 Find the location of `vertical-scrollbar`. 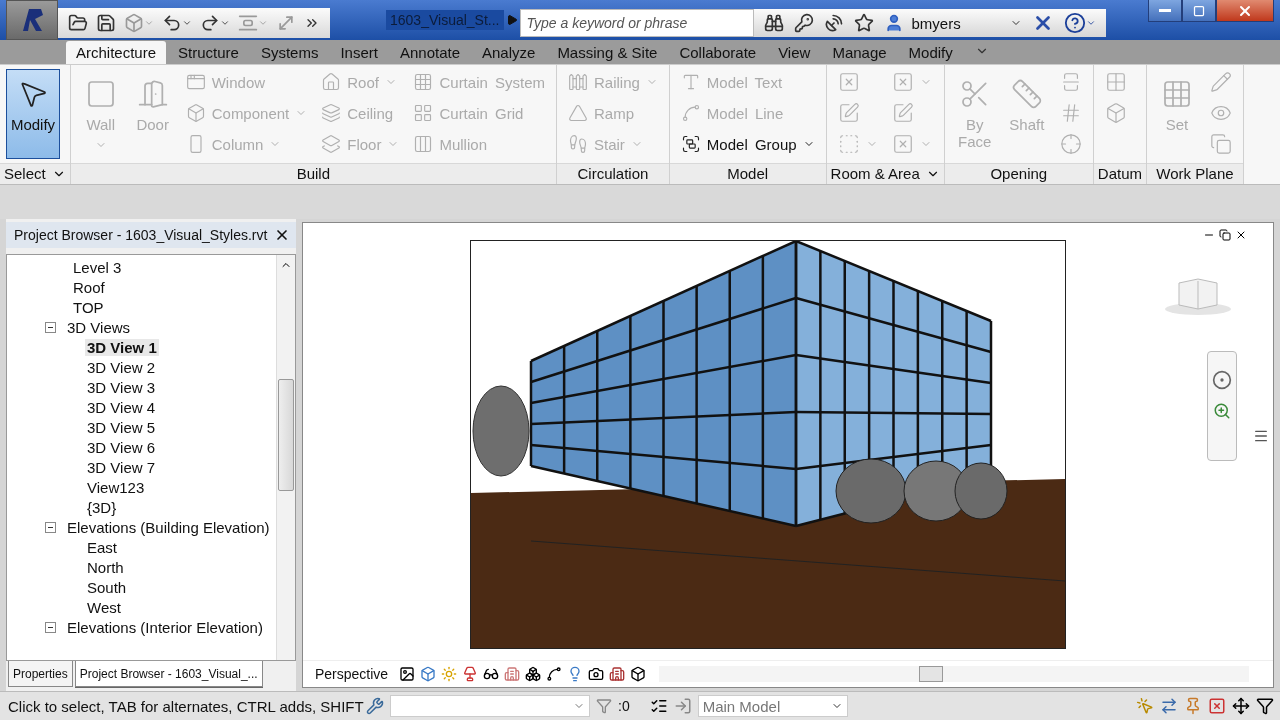

vertical-scrollbar is located at coordinates (285, 457).